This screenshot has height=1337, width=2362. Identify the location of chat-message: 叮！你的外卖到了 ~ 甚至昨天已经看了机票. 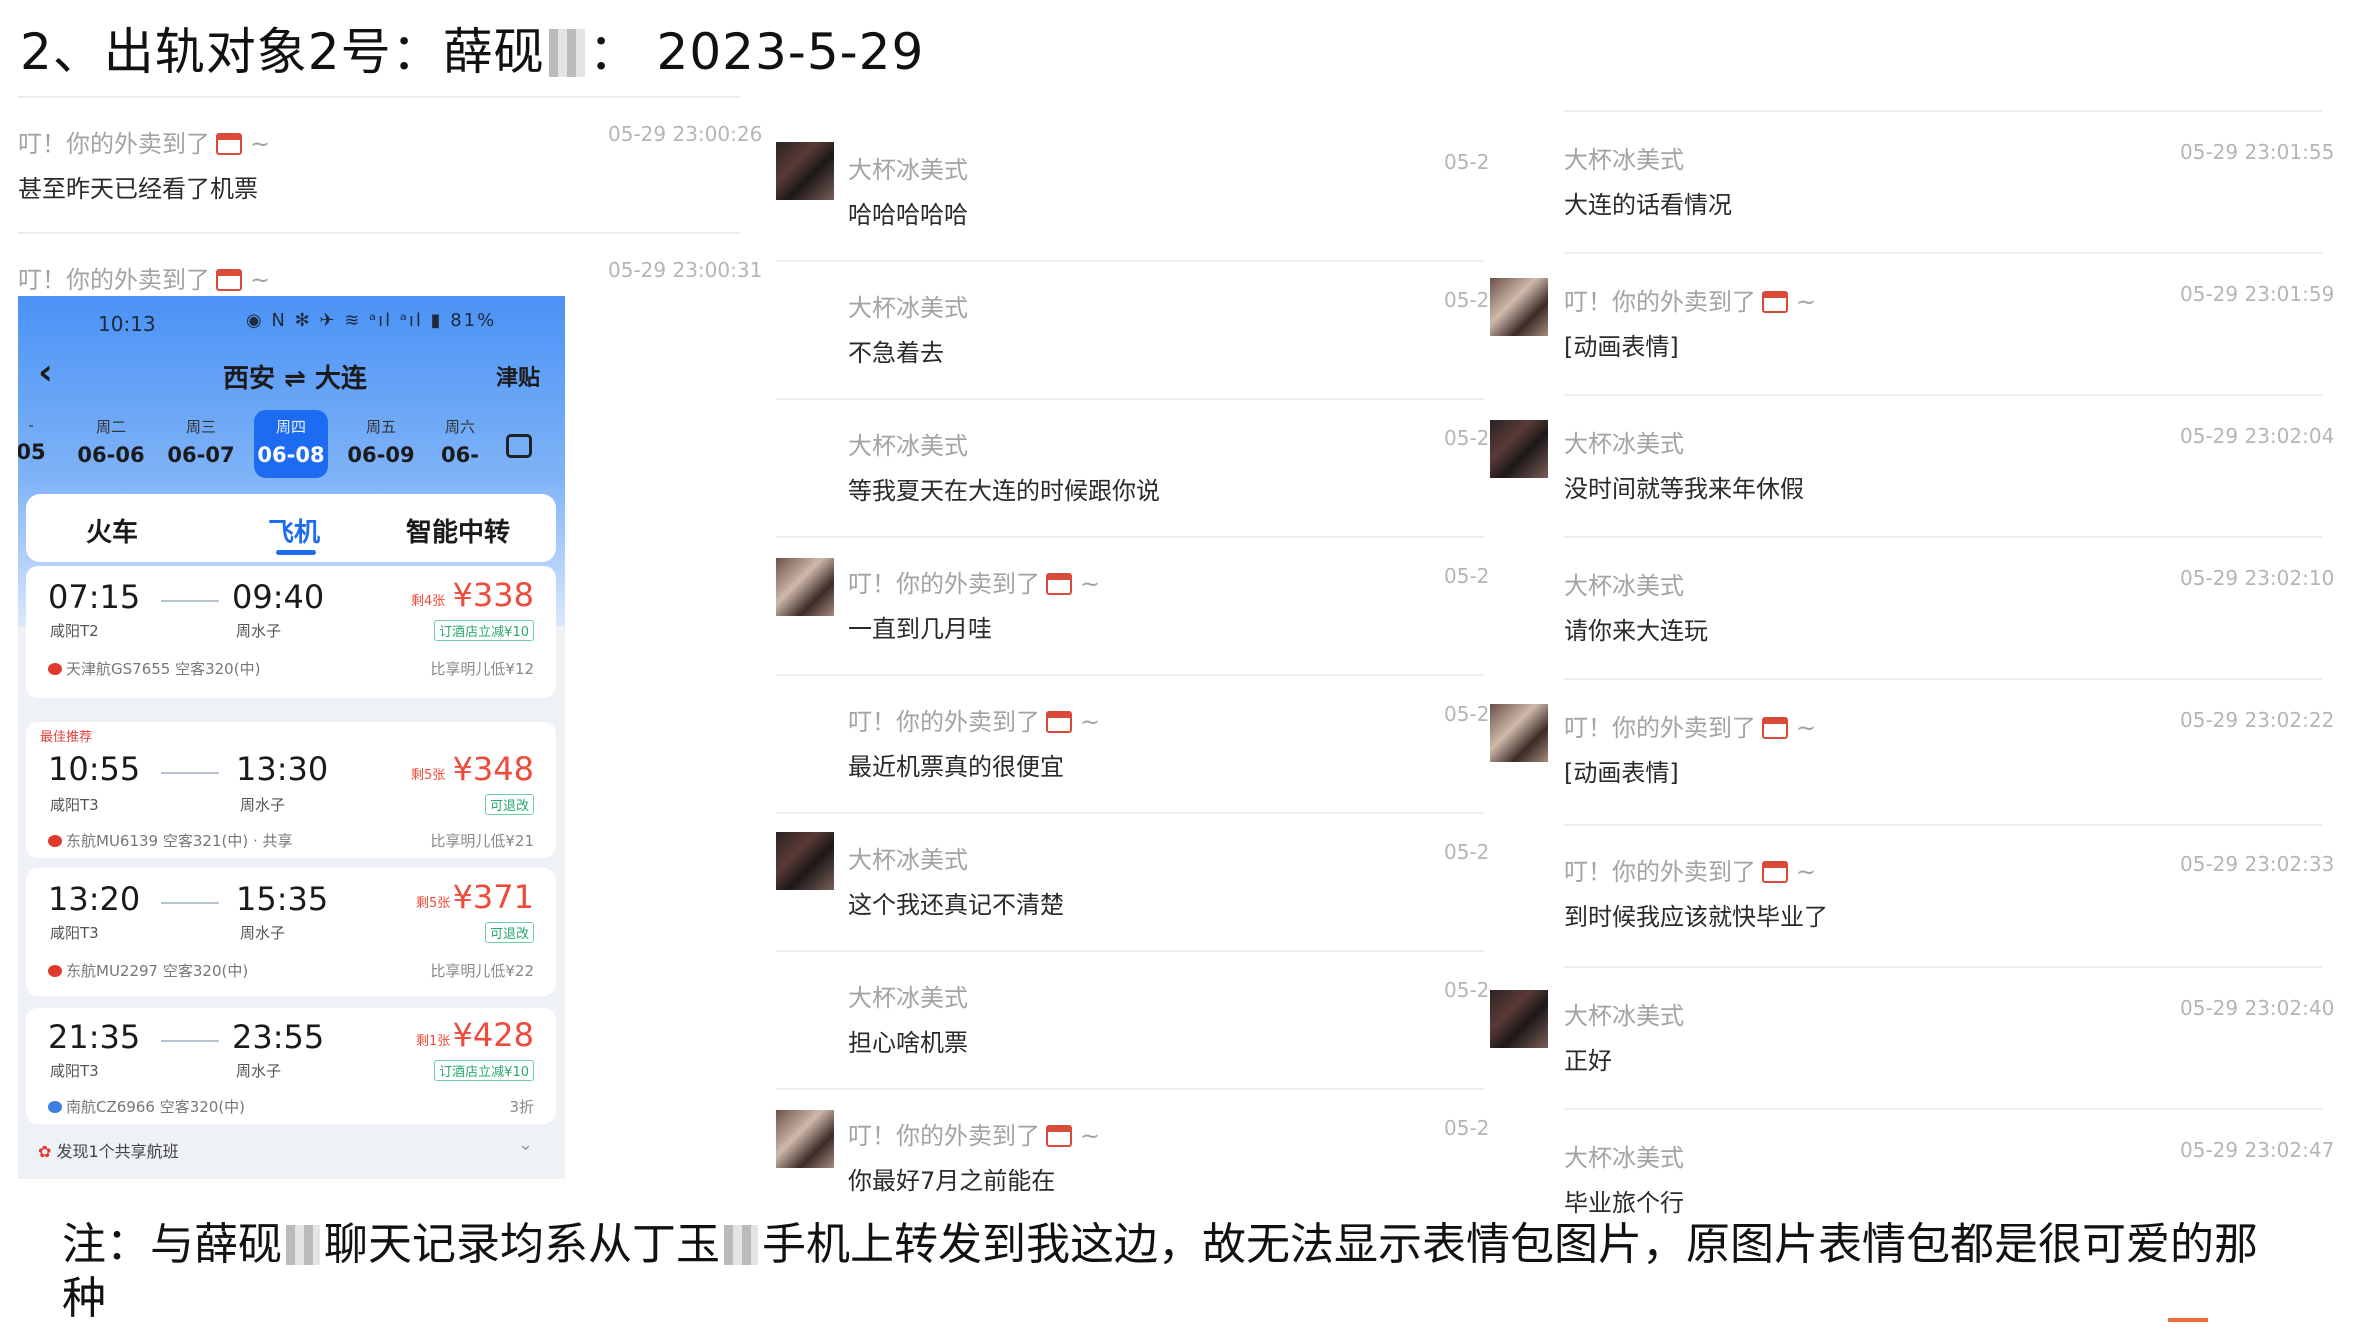
(144, 164).